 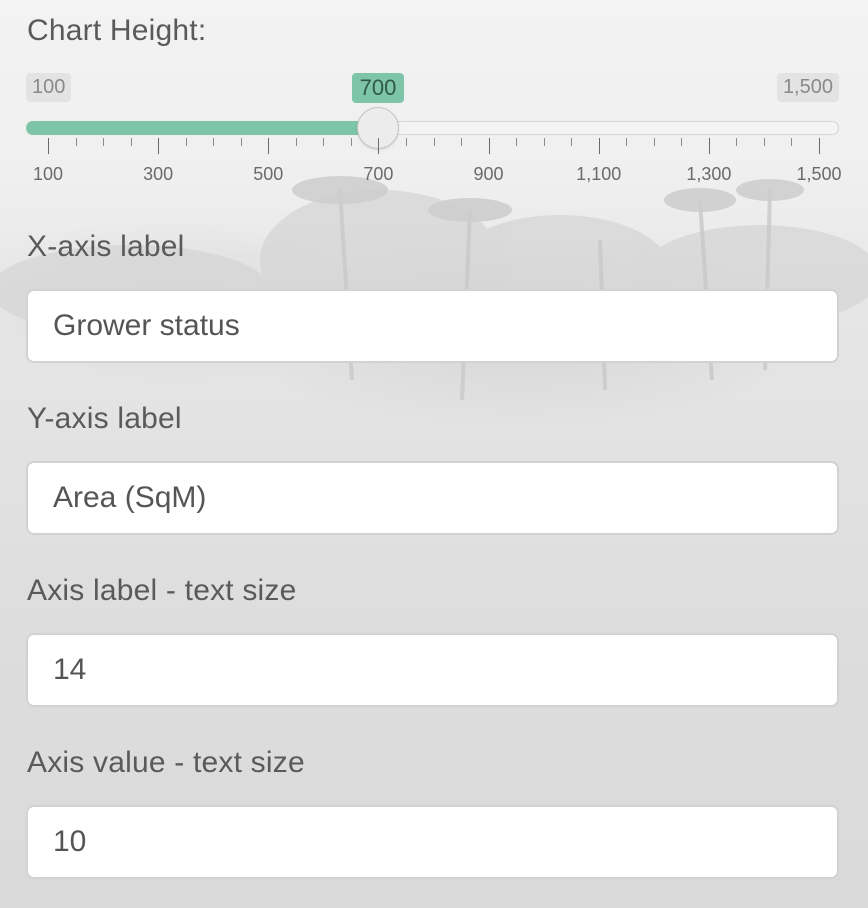 What do you see at coordinates (202, 128) in the screenshot?
I see `chart-height-slider-fill` at bounding box center [202, 128].